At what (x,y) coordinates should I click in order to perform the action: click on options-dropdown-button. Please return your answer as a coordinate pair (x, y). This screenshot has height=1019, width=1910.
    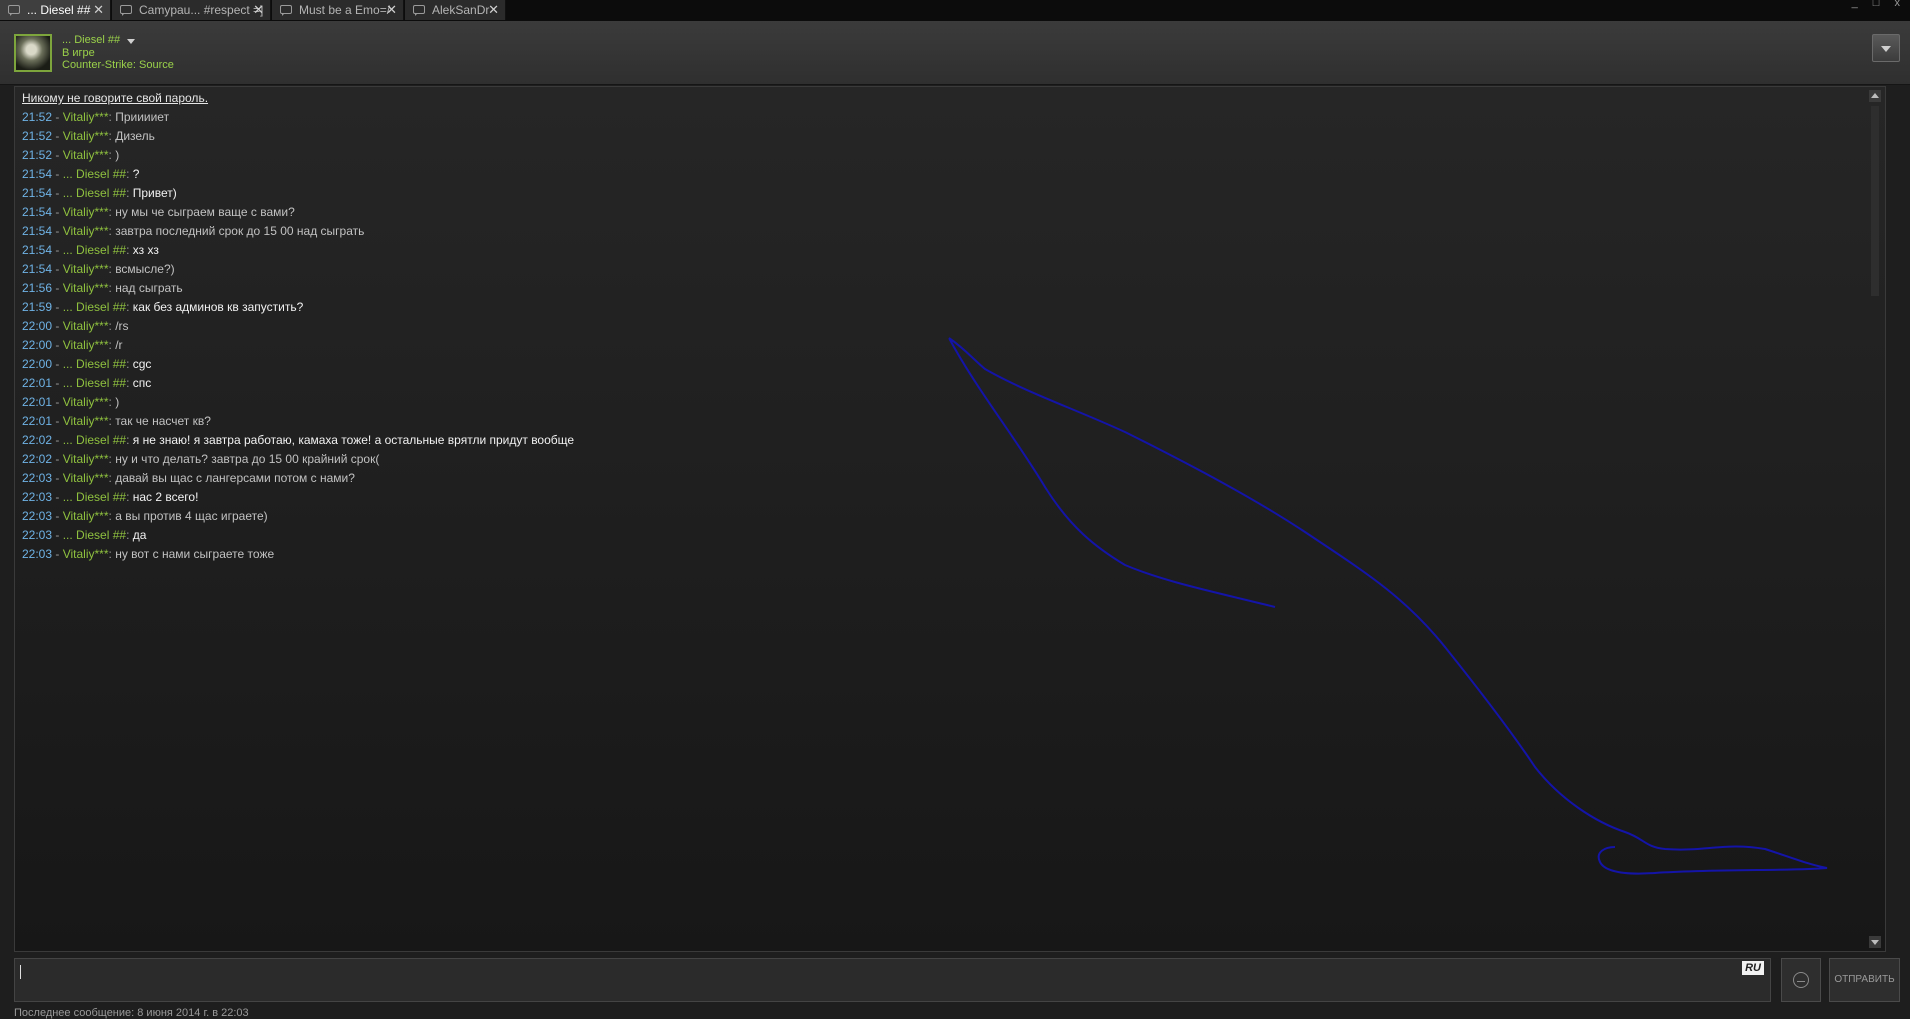
    Looking at the image, I should click on (1886, 48).